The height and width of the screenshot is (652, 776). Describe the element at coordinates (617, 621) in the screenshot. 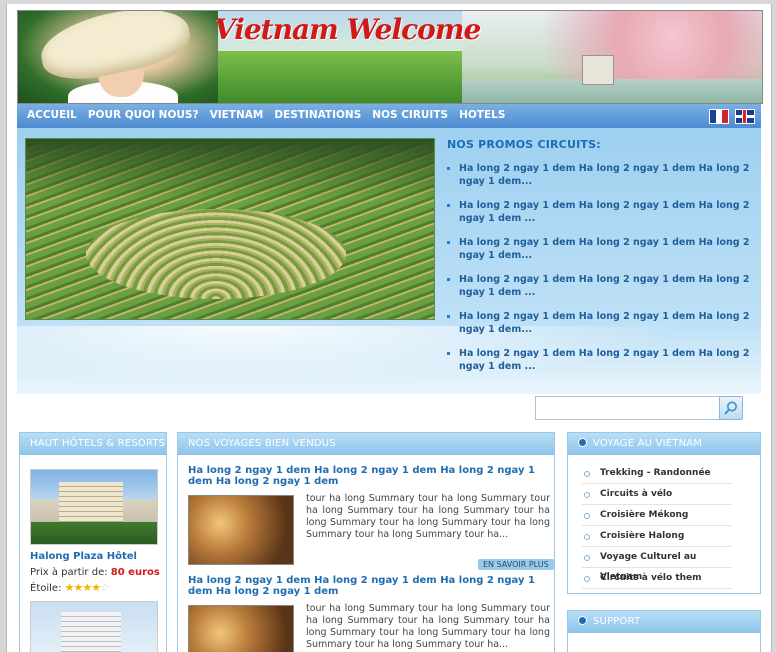

I see `support-title-text: SUPPORT` at that location.